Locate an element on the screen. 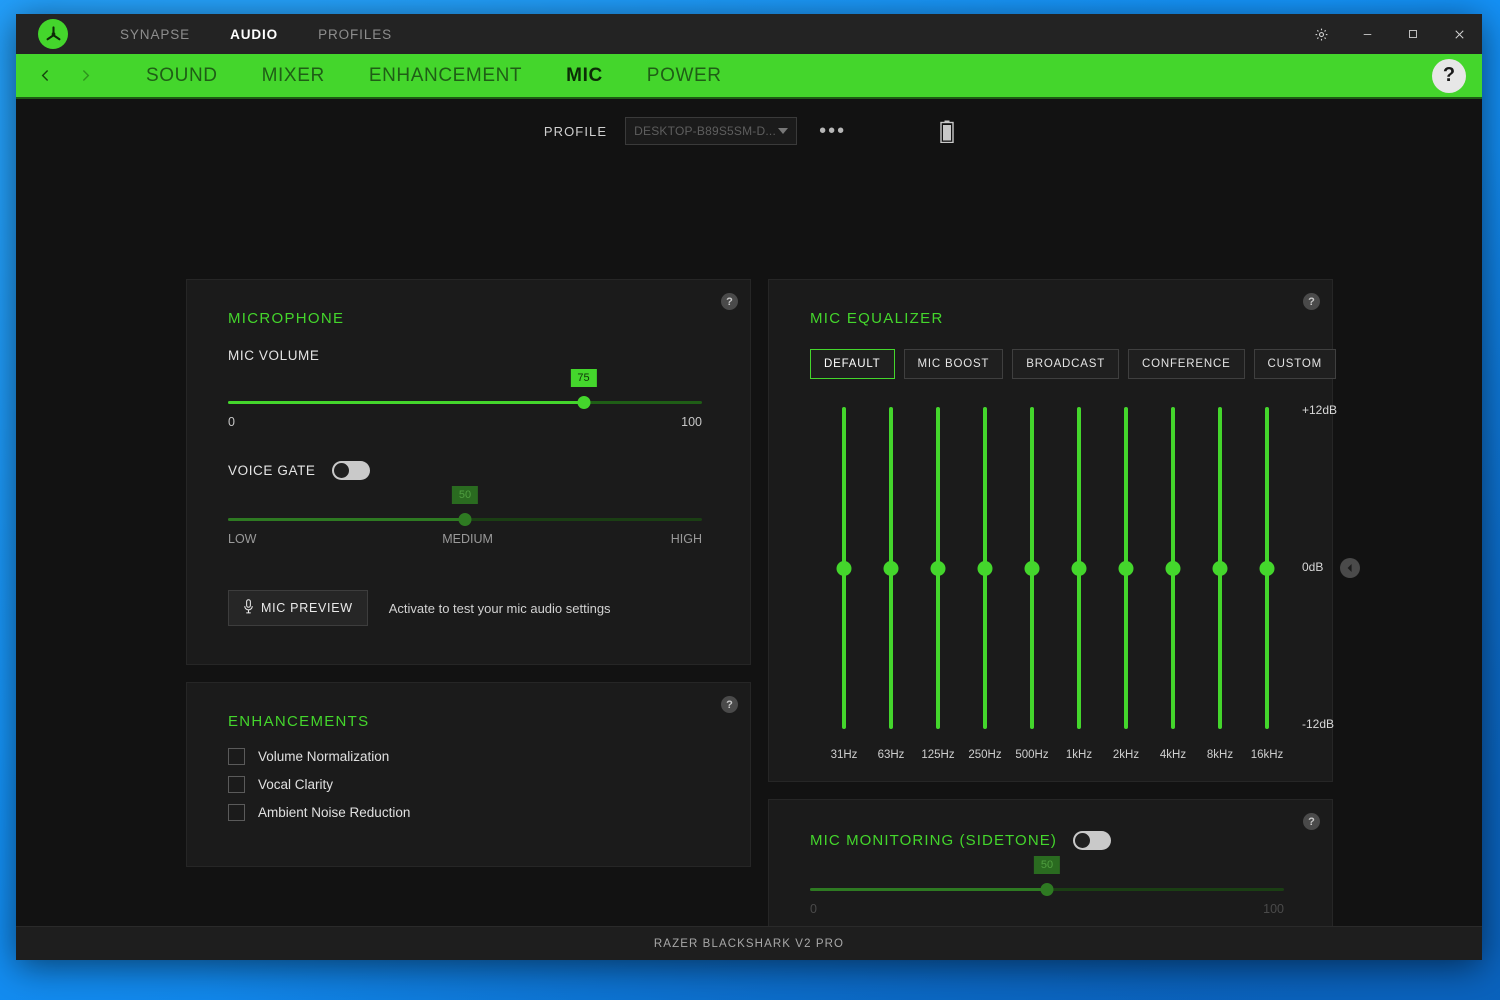 The width and height of the screenshot is (1500, 1000). mic-volume-knob is located at coordinates (583, 402).